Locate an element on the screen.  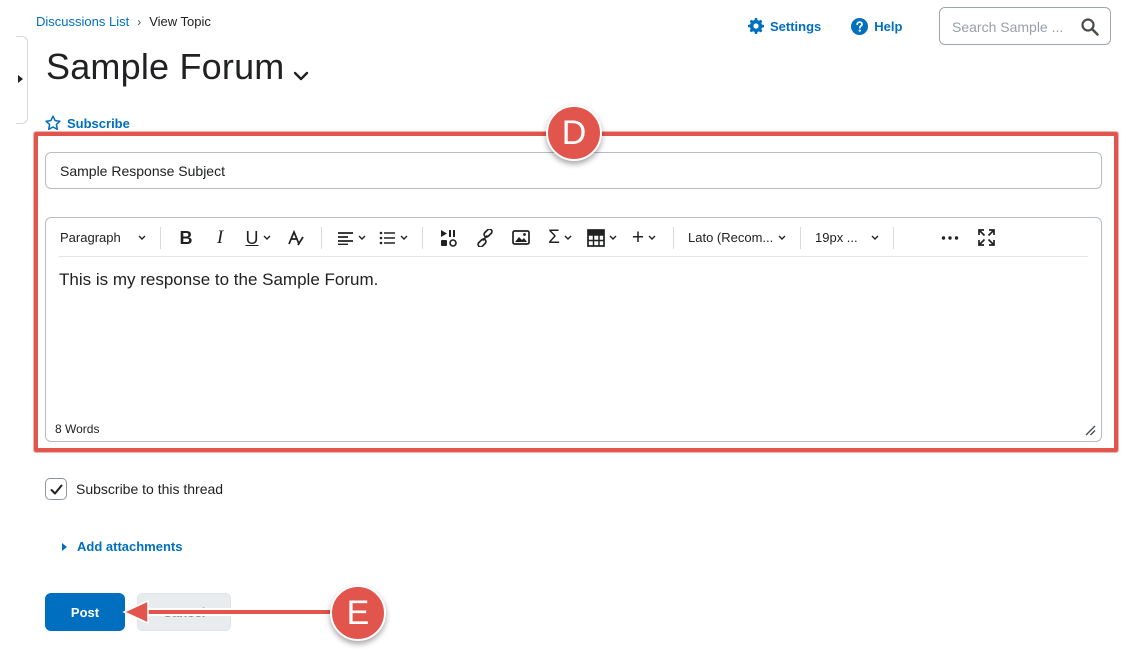
add-attachments-label: Add attachments is located at coordinates (130, 546).